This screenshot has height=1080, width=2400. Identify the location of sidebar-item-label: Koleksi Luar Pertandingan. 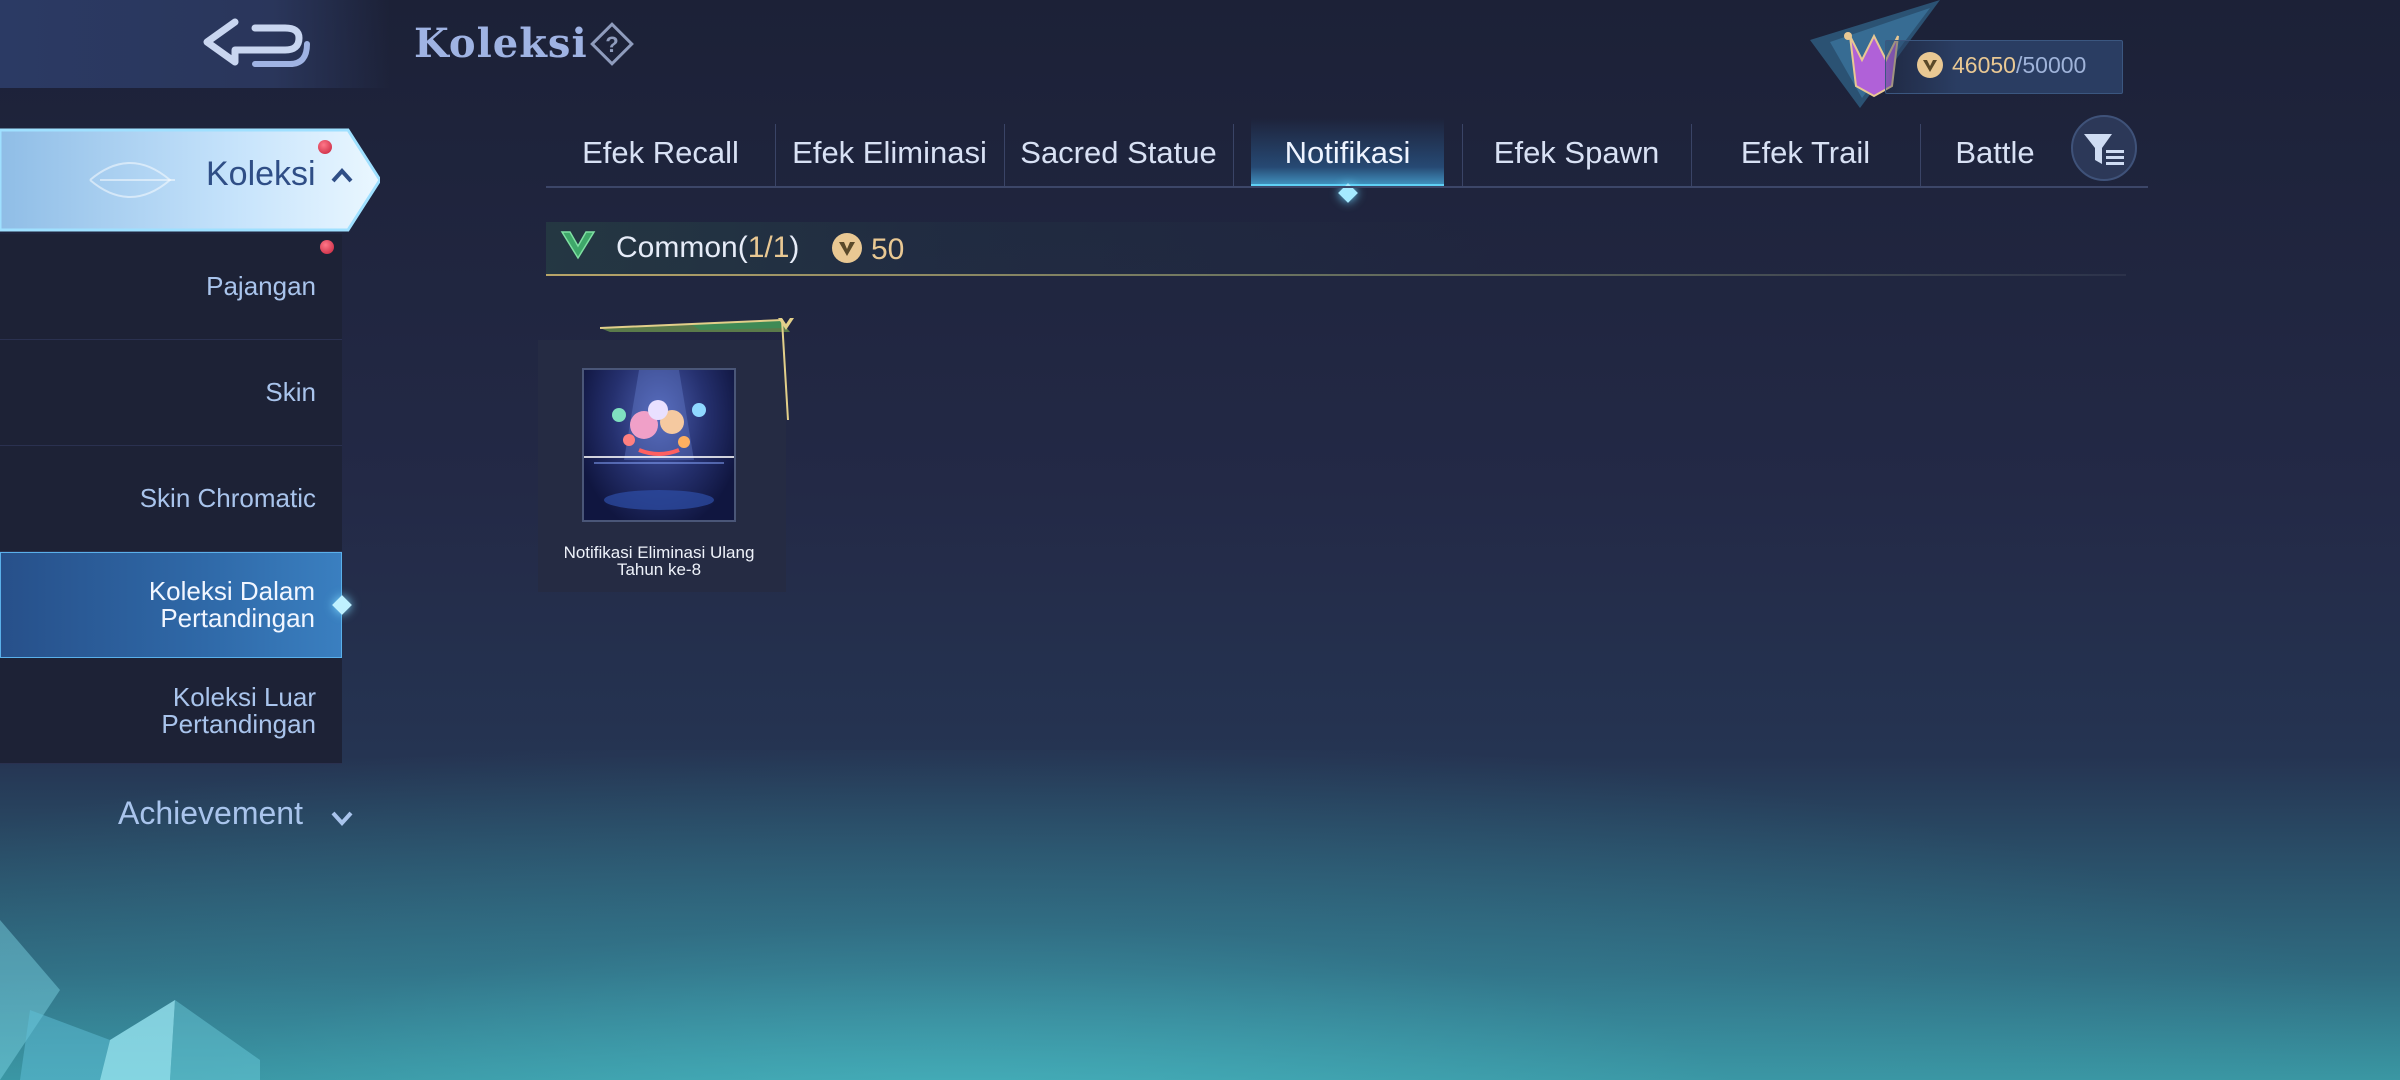
(238, 710).